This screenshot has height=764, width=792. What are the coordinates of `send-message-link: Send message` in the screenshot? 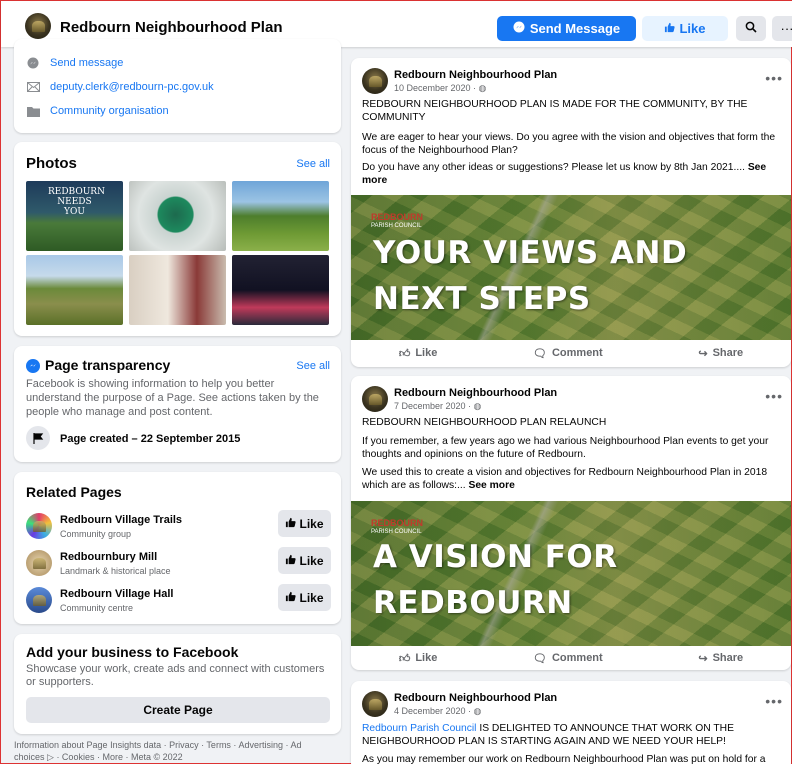 It's located at (74, 63).